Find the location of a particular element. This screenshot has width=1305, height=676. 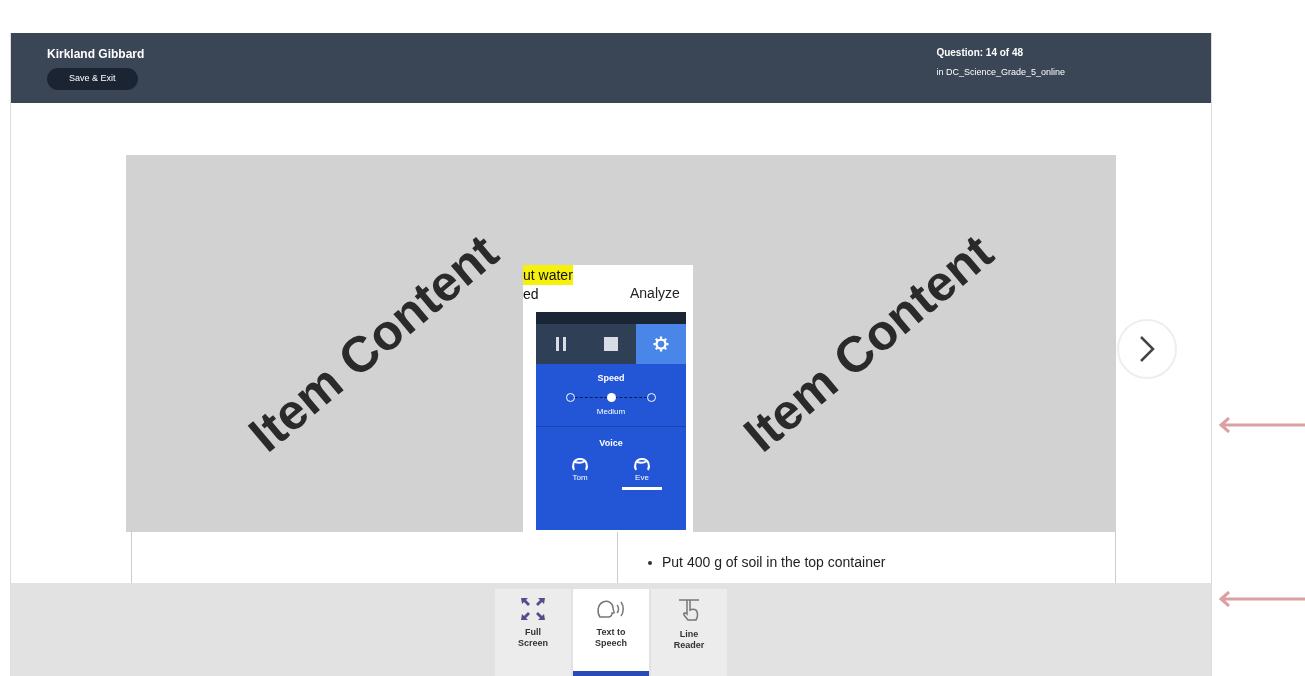

voice-option: Tom is located at coordinates (580, 473).